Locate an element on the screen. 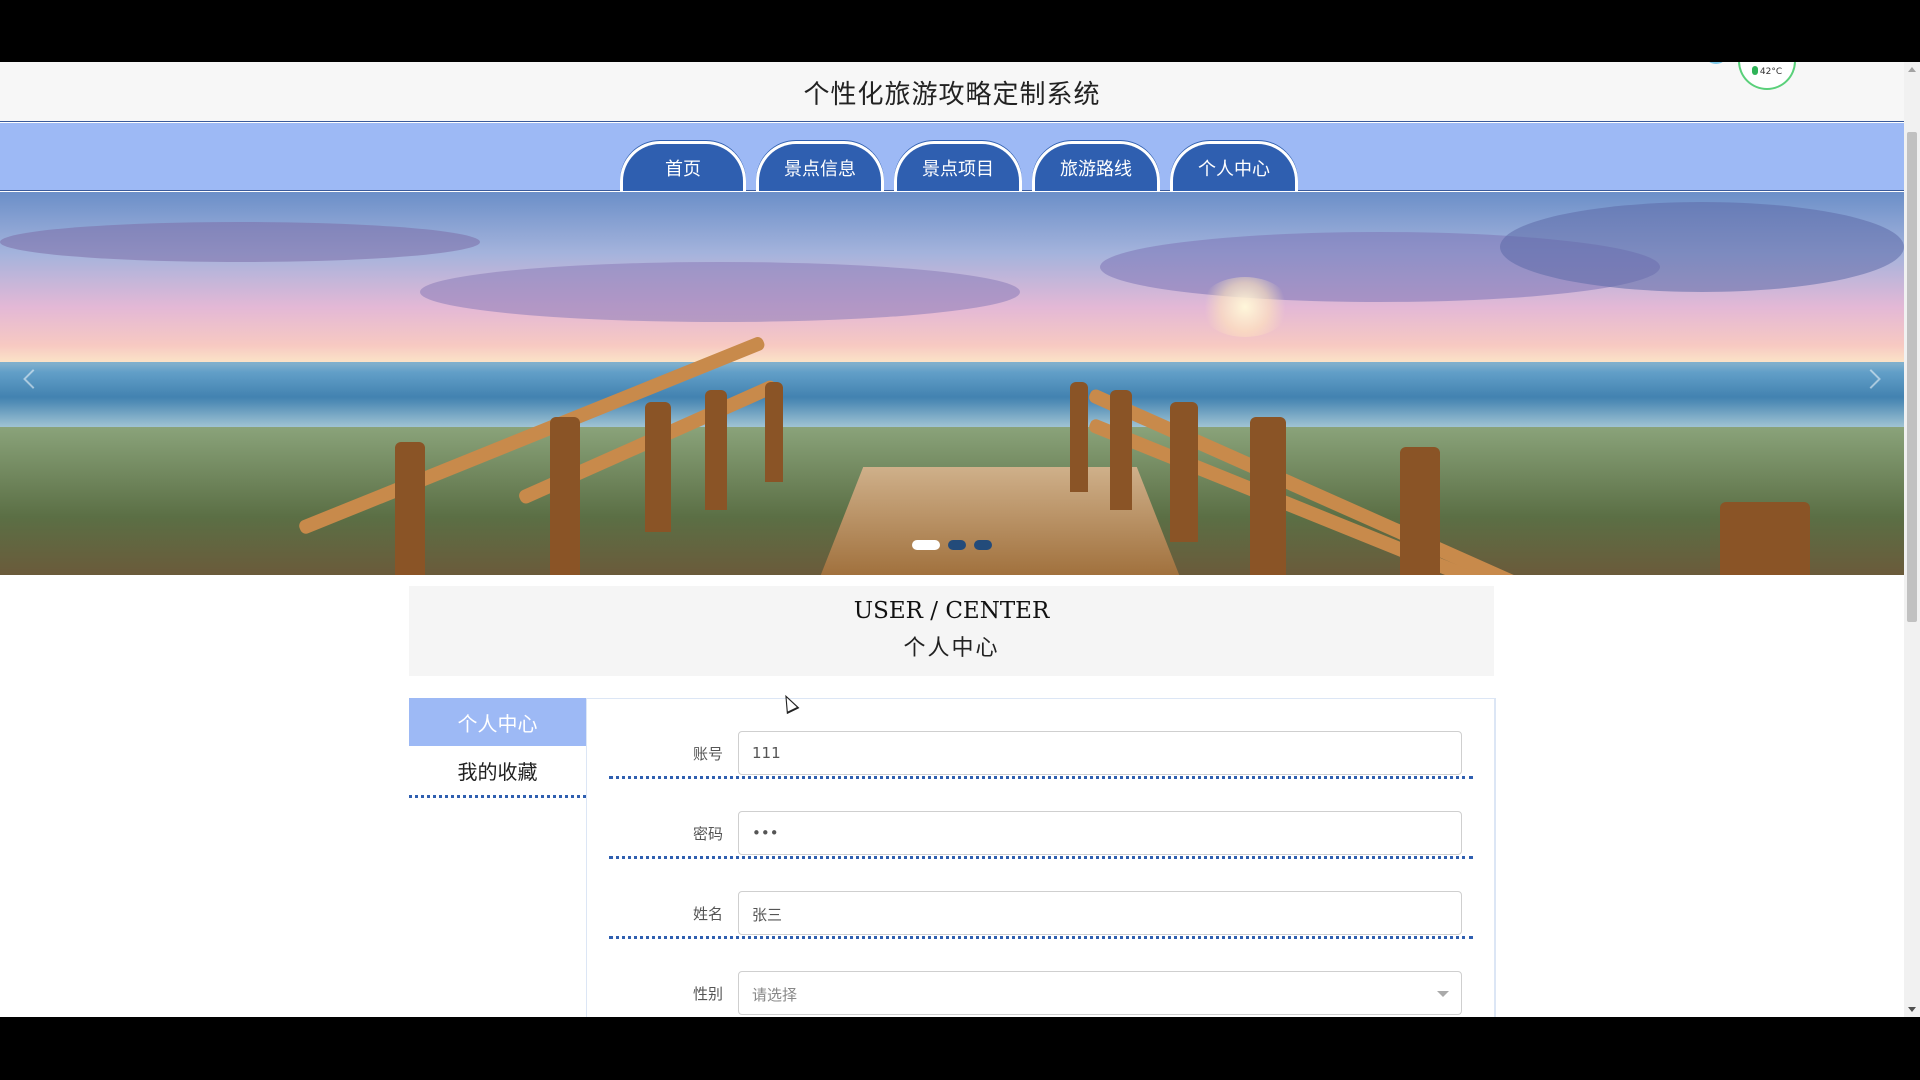 This screenshot has height=1080, width=1920. account-input: 111 is located at coordinates (1100, 753).